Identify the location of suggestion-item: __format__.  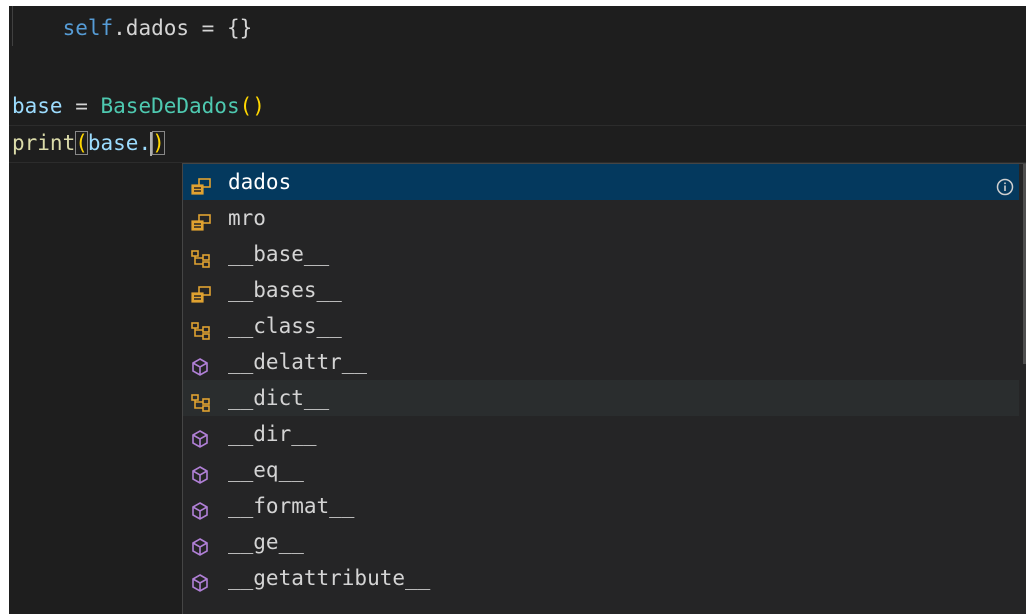
(601, 506).